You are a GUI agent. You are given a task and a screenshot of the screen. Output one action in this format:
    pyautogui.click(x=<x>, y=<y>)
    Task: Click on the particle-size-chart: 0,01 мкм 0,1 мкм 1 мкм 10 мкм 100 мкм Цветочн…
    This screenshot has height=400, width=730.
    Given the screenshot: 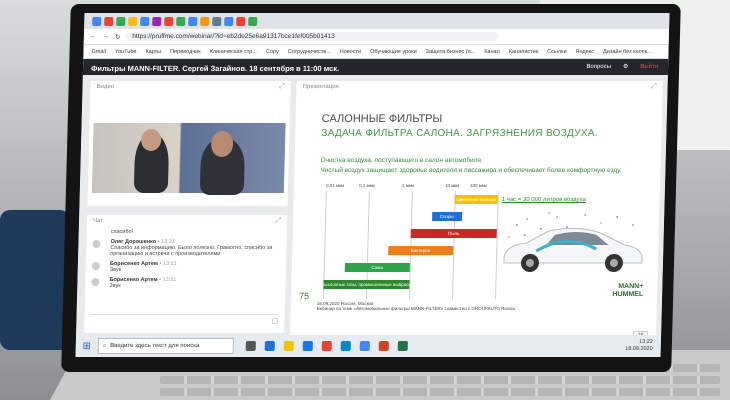 What is the action you would take?
    pyautogui.click(x=410, y=241)
    